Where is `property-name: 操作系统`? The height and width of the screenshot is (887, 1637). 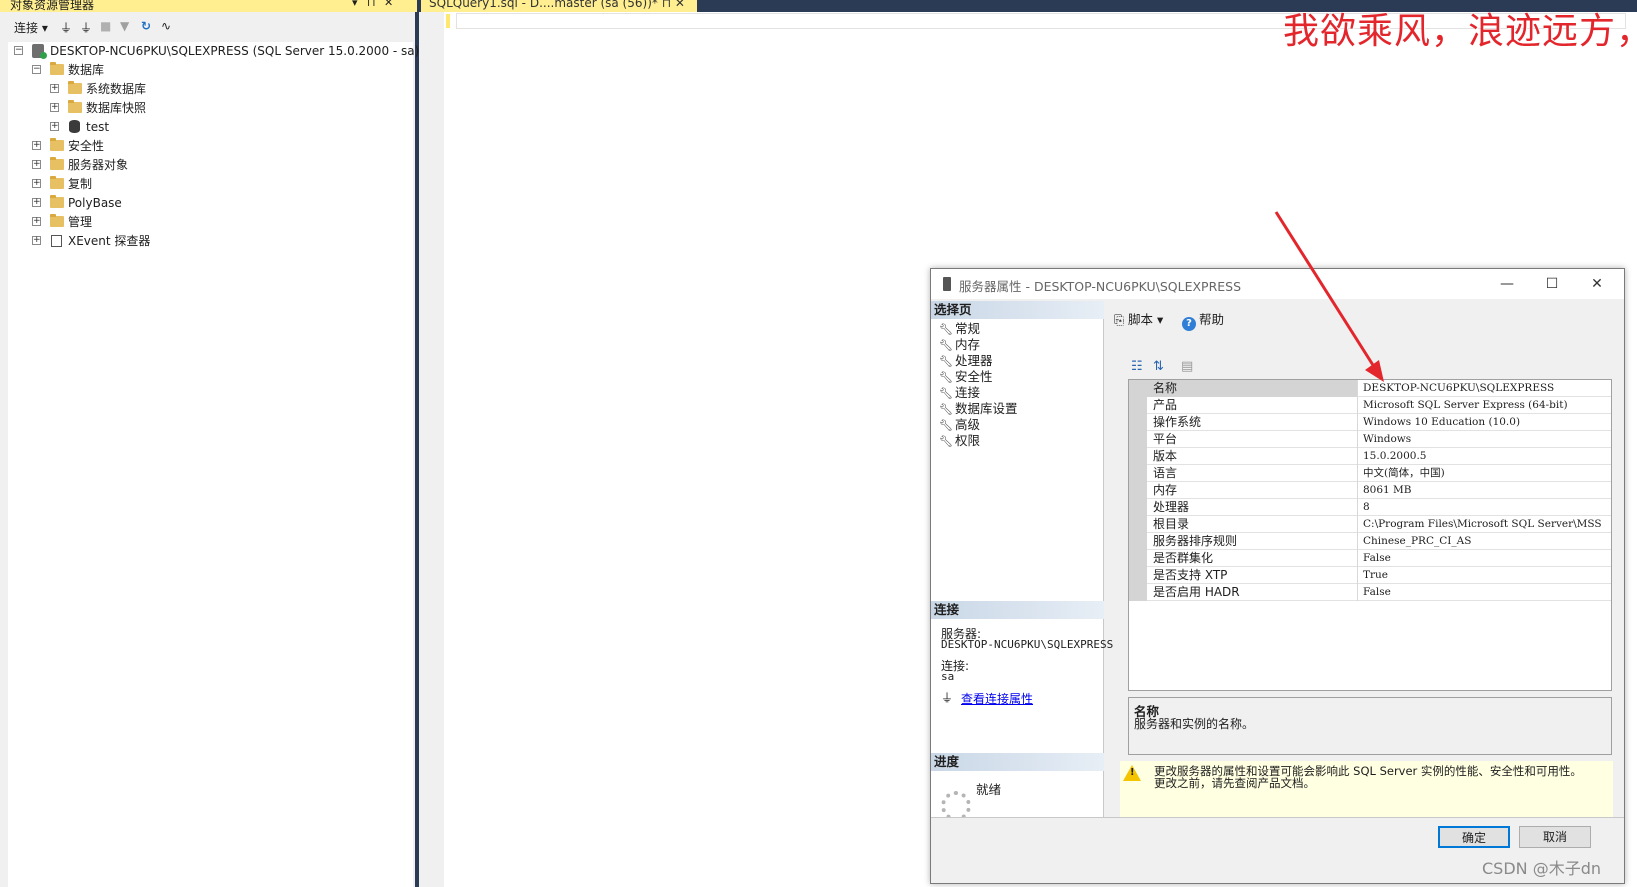 property-name: 操作系统 is located at coordinates (1252, 422).